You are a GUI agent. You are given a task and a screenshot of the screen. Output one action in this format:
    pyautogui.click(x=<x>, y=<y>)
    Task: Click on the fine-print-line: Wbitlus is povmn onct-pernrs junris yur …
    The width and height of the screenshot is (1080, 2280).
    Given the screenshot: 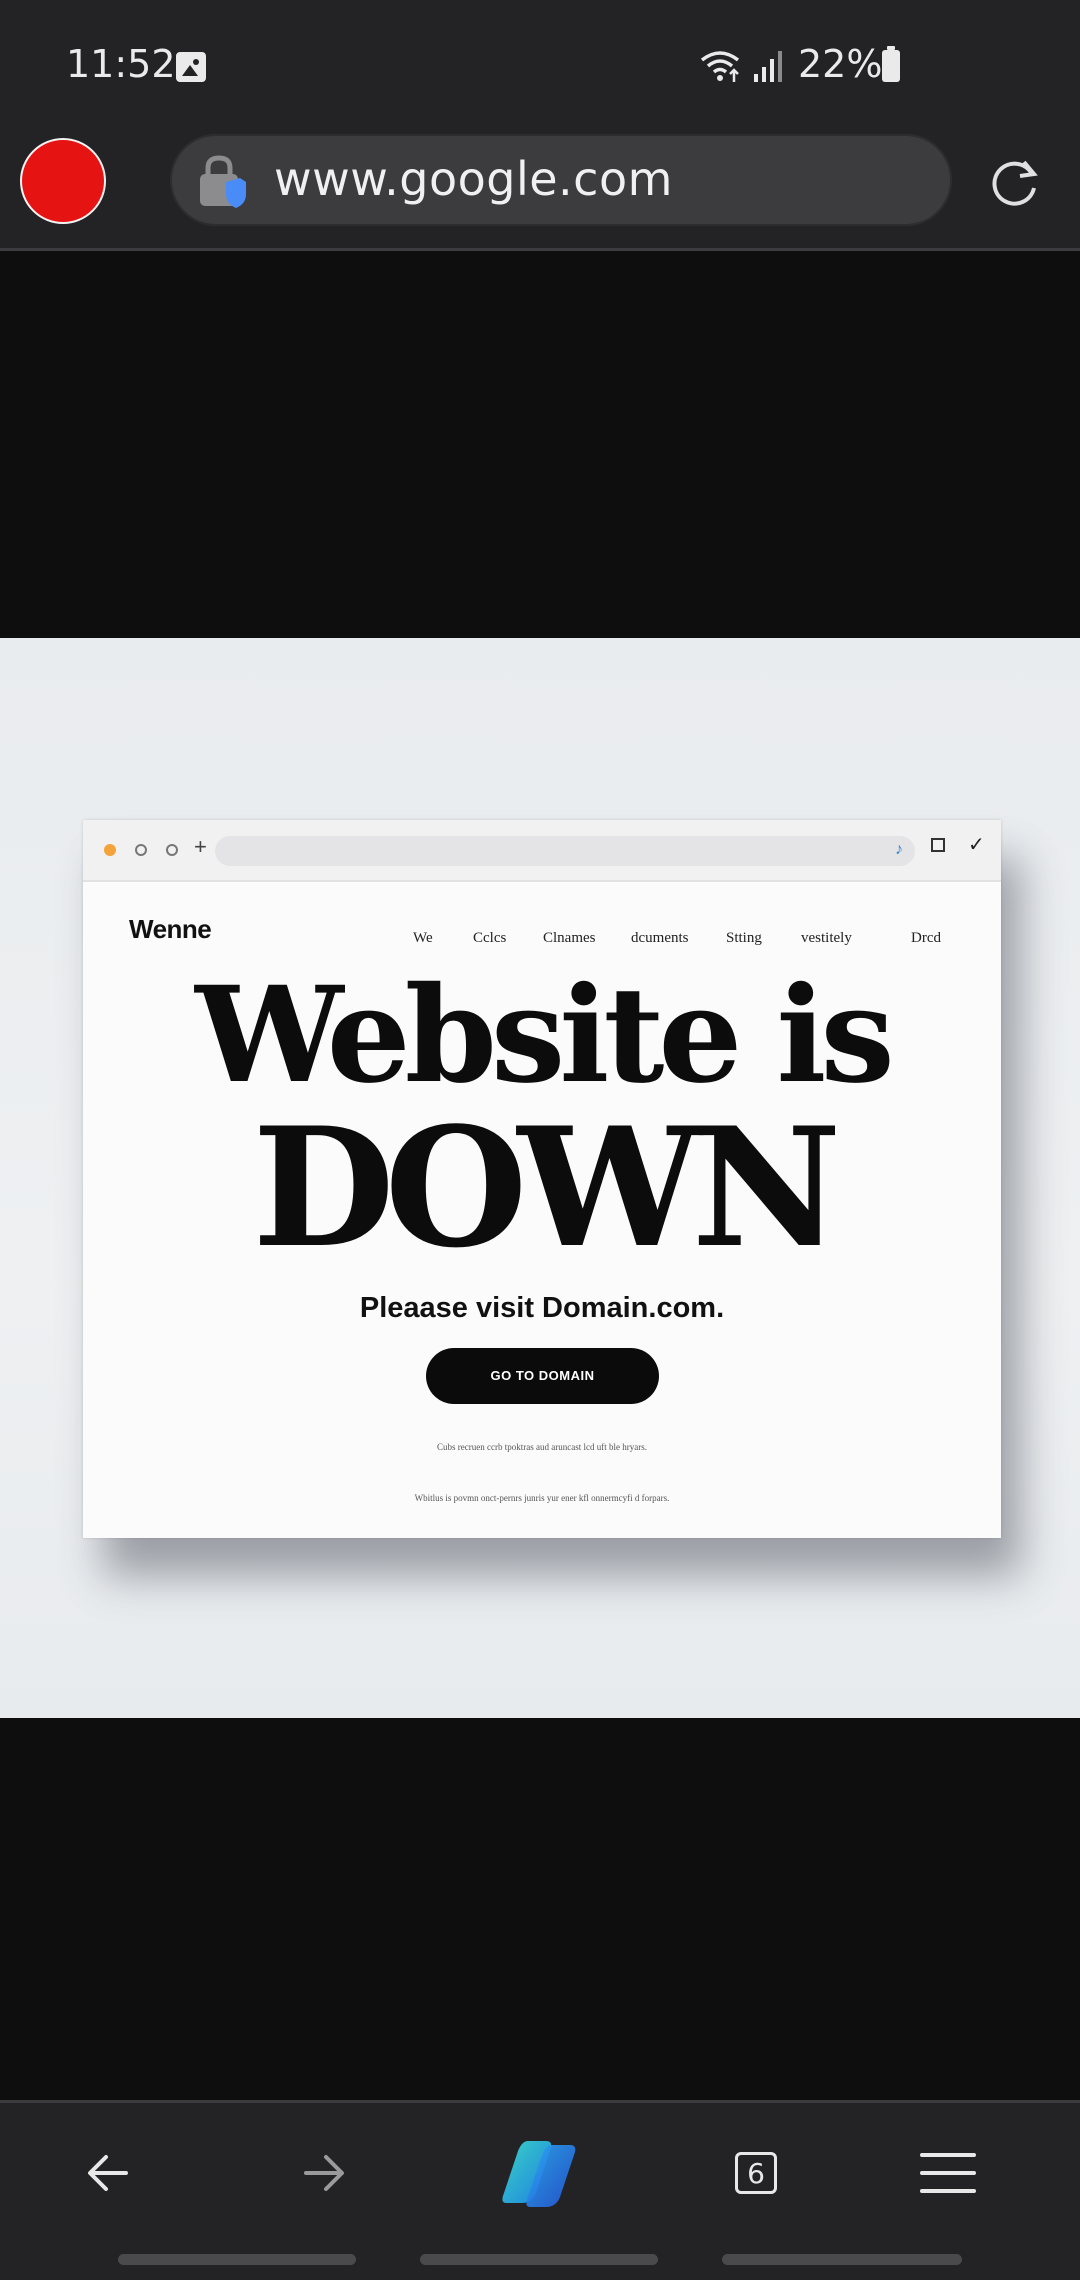 What is the action you would take?
    pyautogui.click(x=542, y=1498)
    